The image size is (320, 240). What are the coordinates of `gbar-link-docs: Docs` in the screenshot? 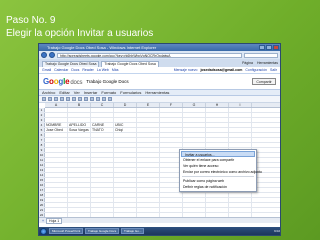 It's located at (75, 70).